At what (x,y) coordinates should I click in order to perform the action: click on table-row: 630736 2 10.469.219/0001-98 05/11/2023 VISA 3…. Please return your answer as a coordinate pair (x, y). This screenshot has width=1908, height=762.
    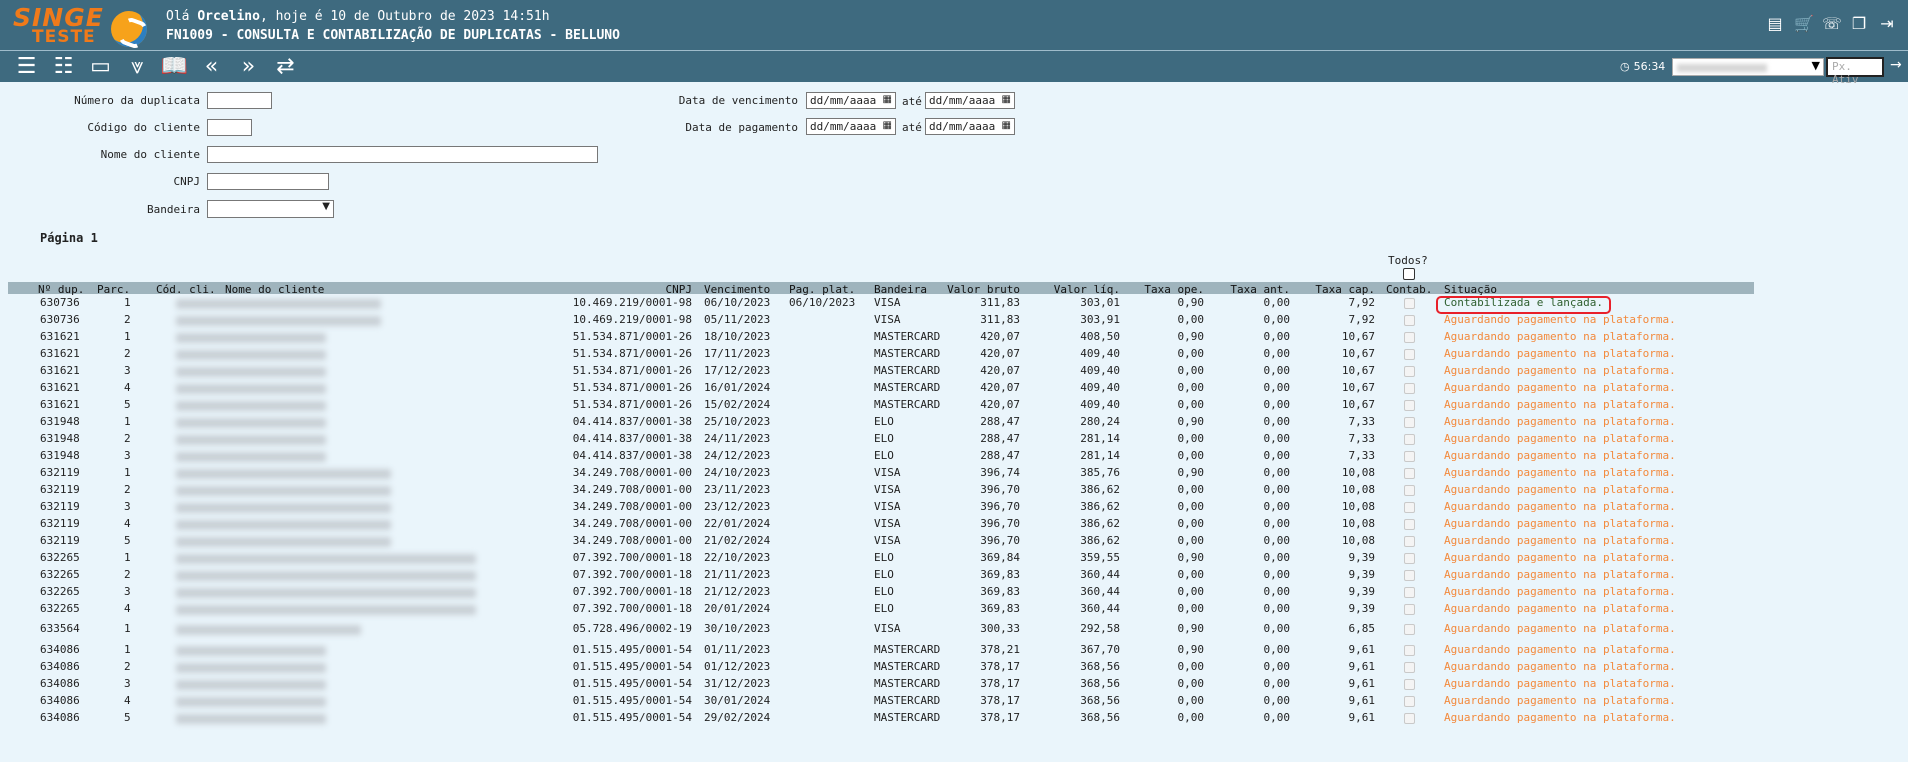
    Looking at the image, I should click on (954, 321).